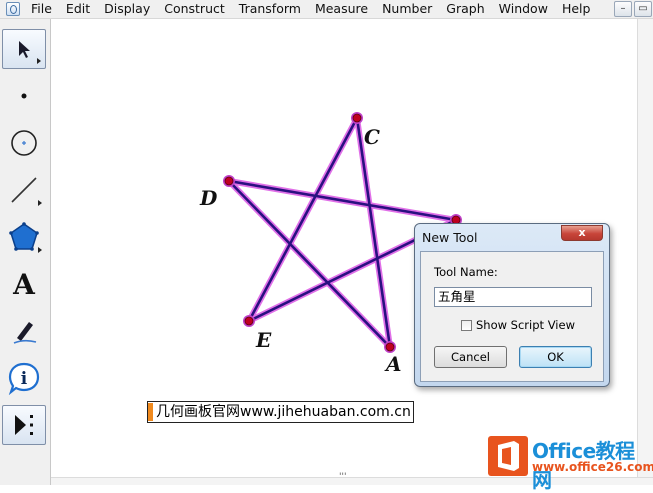 Image resolution: width=653 pixels, height=493 pixels. I want to click on tool-name-input: 五角星, so click(513, 297).